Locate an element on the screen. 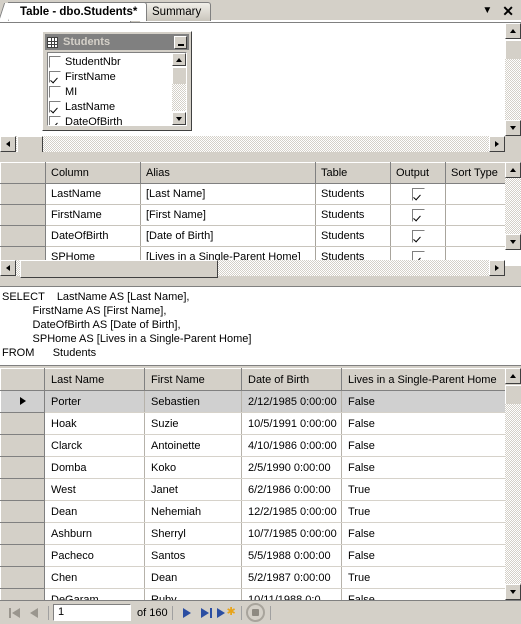  cell-first-name: Sherryl is located at coordinates (193, 533).